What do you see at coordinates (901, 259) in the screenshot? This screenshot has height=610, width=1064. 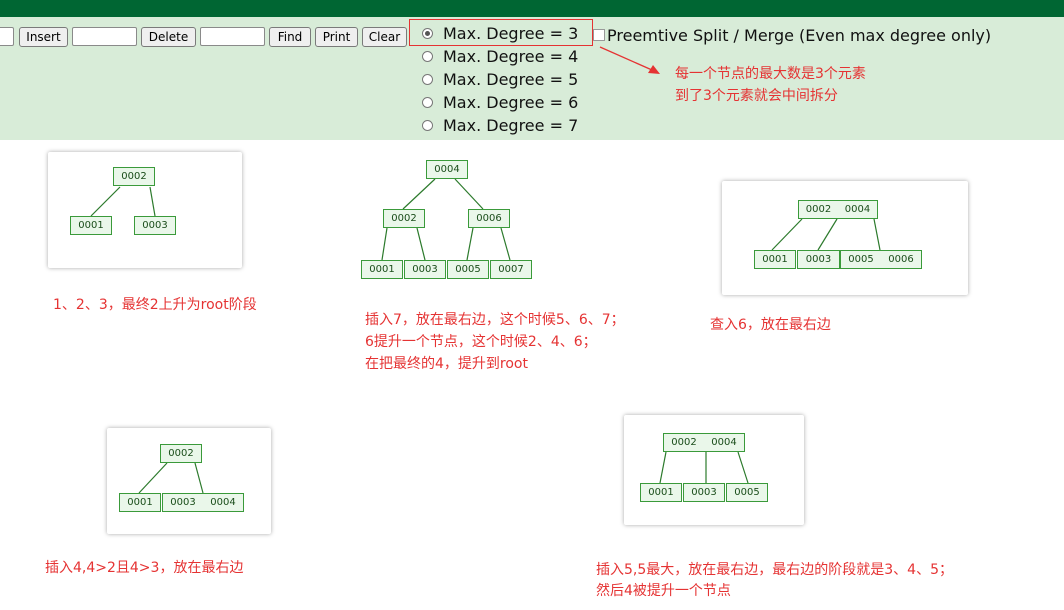 I see `key: 0006` at bounding box center [901, 259].